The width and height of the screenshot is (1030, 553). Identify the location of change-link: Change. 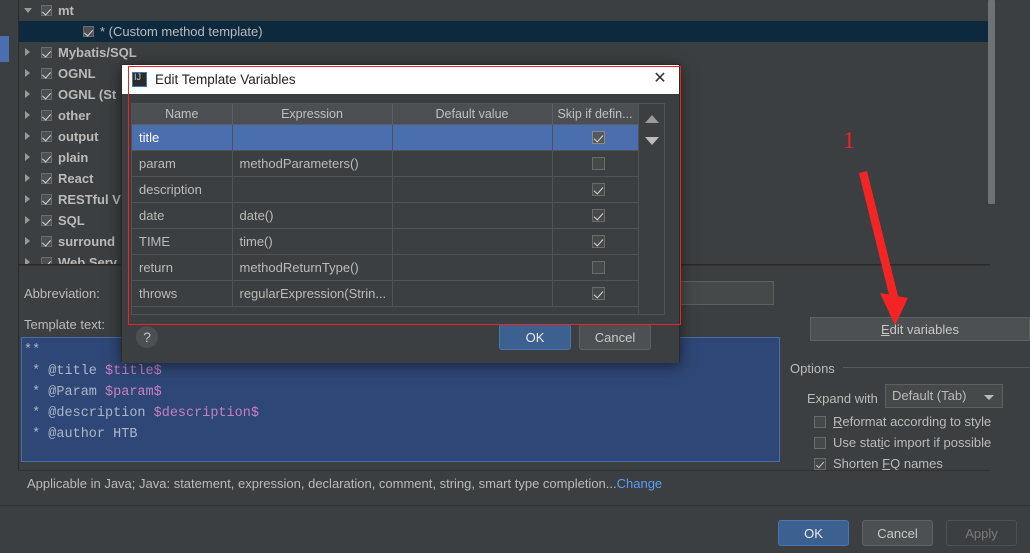
(640, 483).